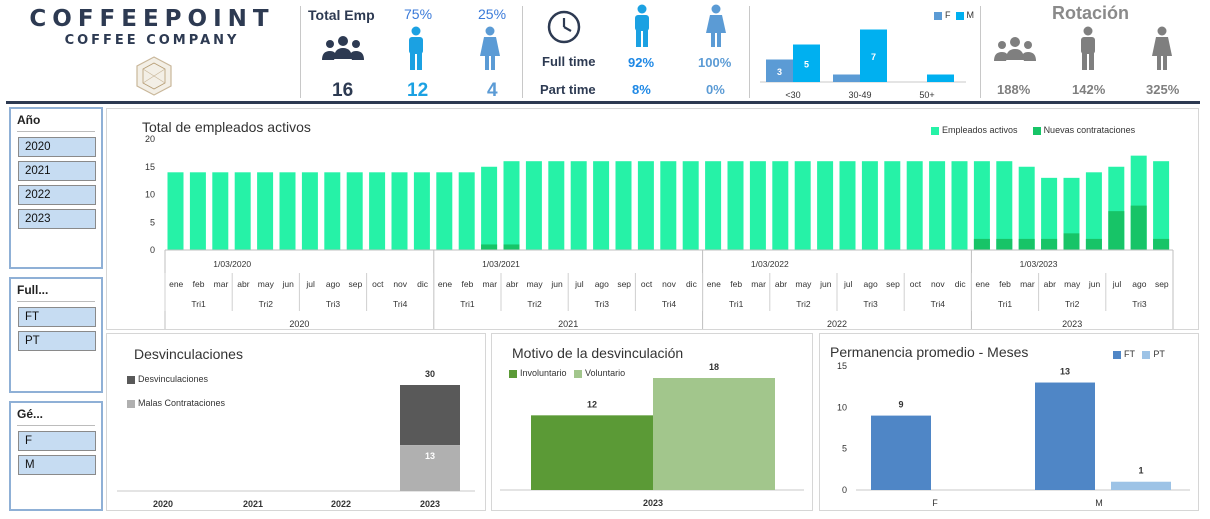 The width and height of the screenshot is (1210, 519). What do you see at coordinates (736, 284) in the screenshot?
I see `month-label: feb` at bounding box center [736, 284].